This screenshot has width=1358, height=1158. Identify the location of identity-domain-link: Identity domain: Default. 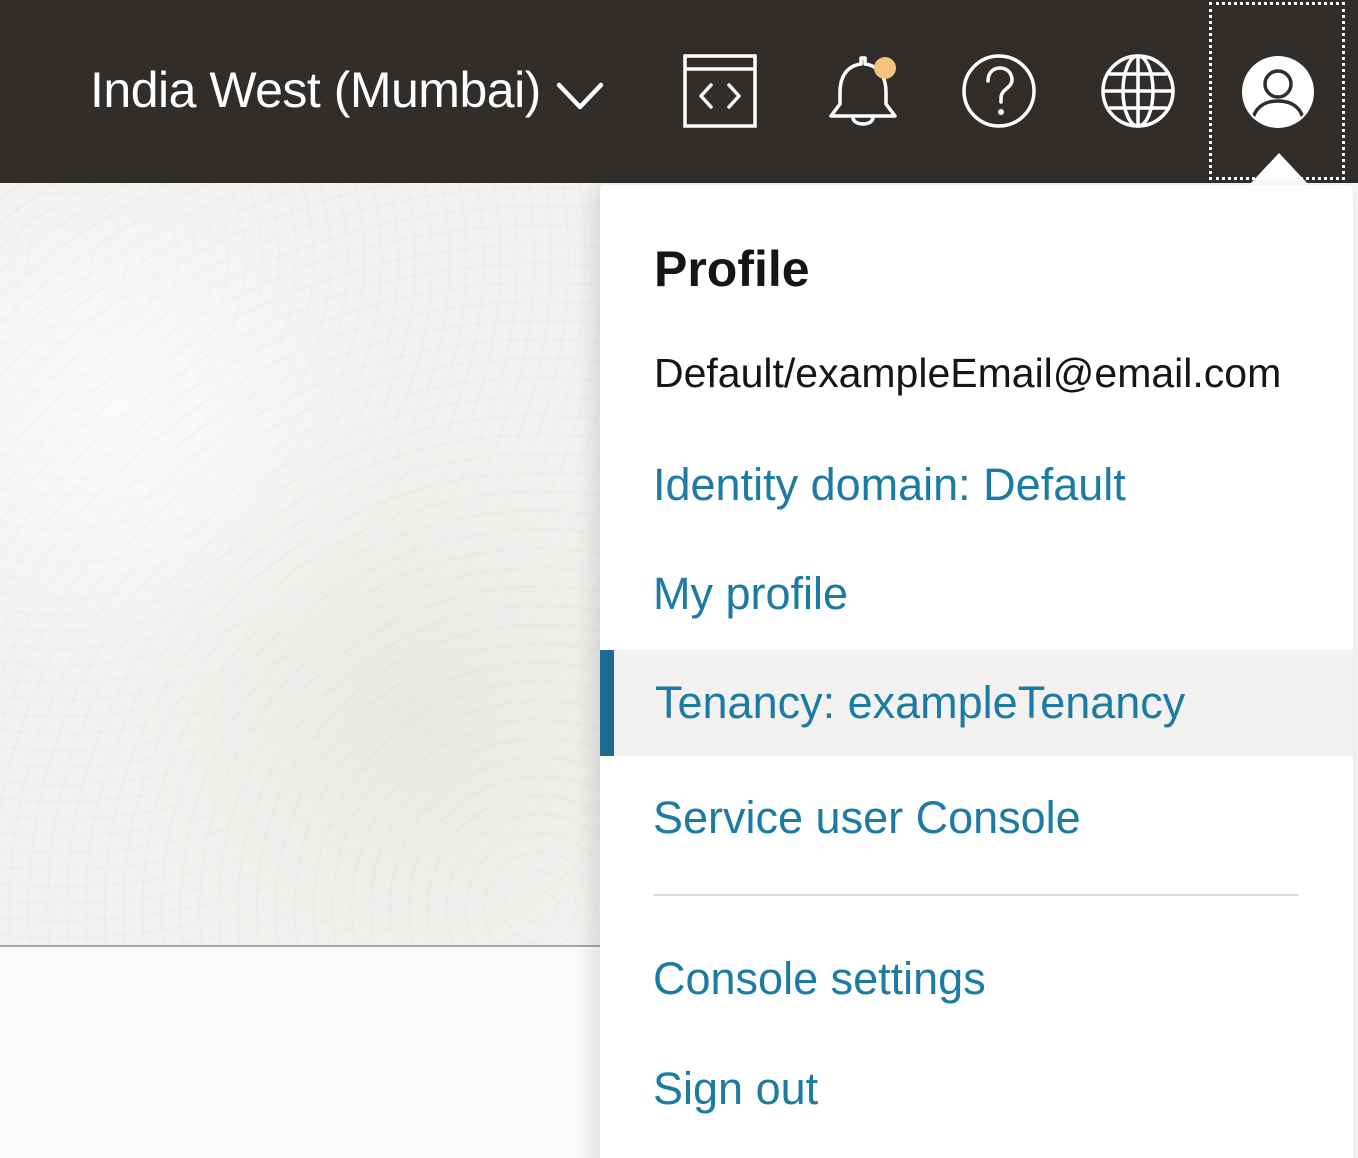
(976, 485).